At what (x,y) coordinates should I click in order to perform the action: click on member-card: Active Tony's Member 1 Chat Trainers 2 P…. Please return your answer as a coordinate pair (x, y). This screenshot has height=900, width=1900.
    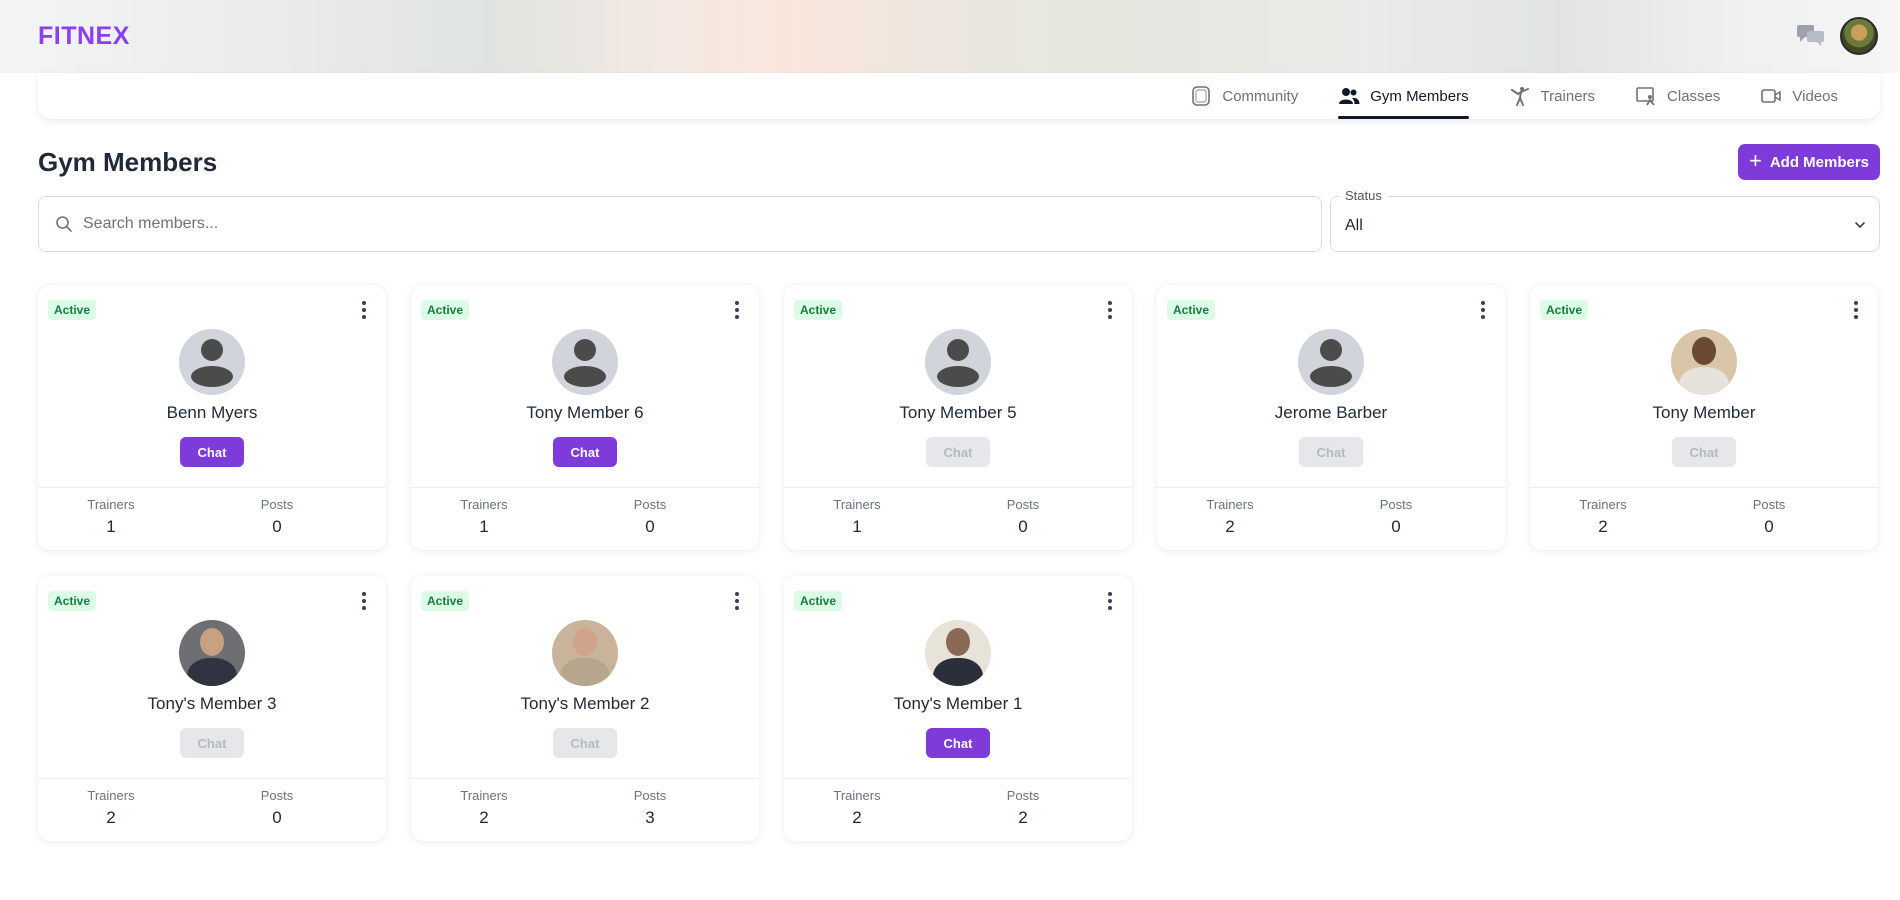
    Looking at the image, I should click on (958, 708).